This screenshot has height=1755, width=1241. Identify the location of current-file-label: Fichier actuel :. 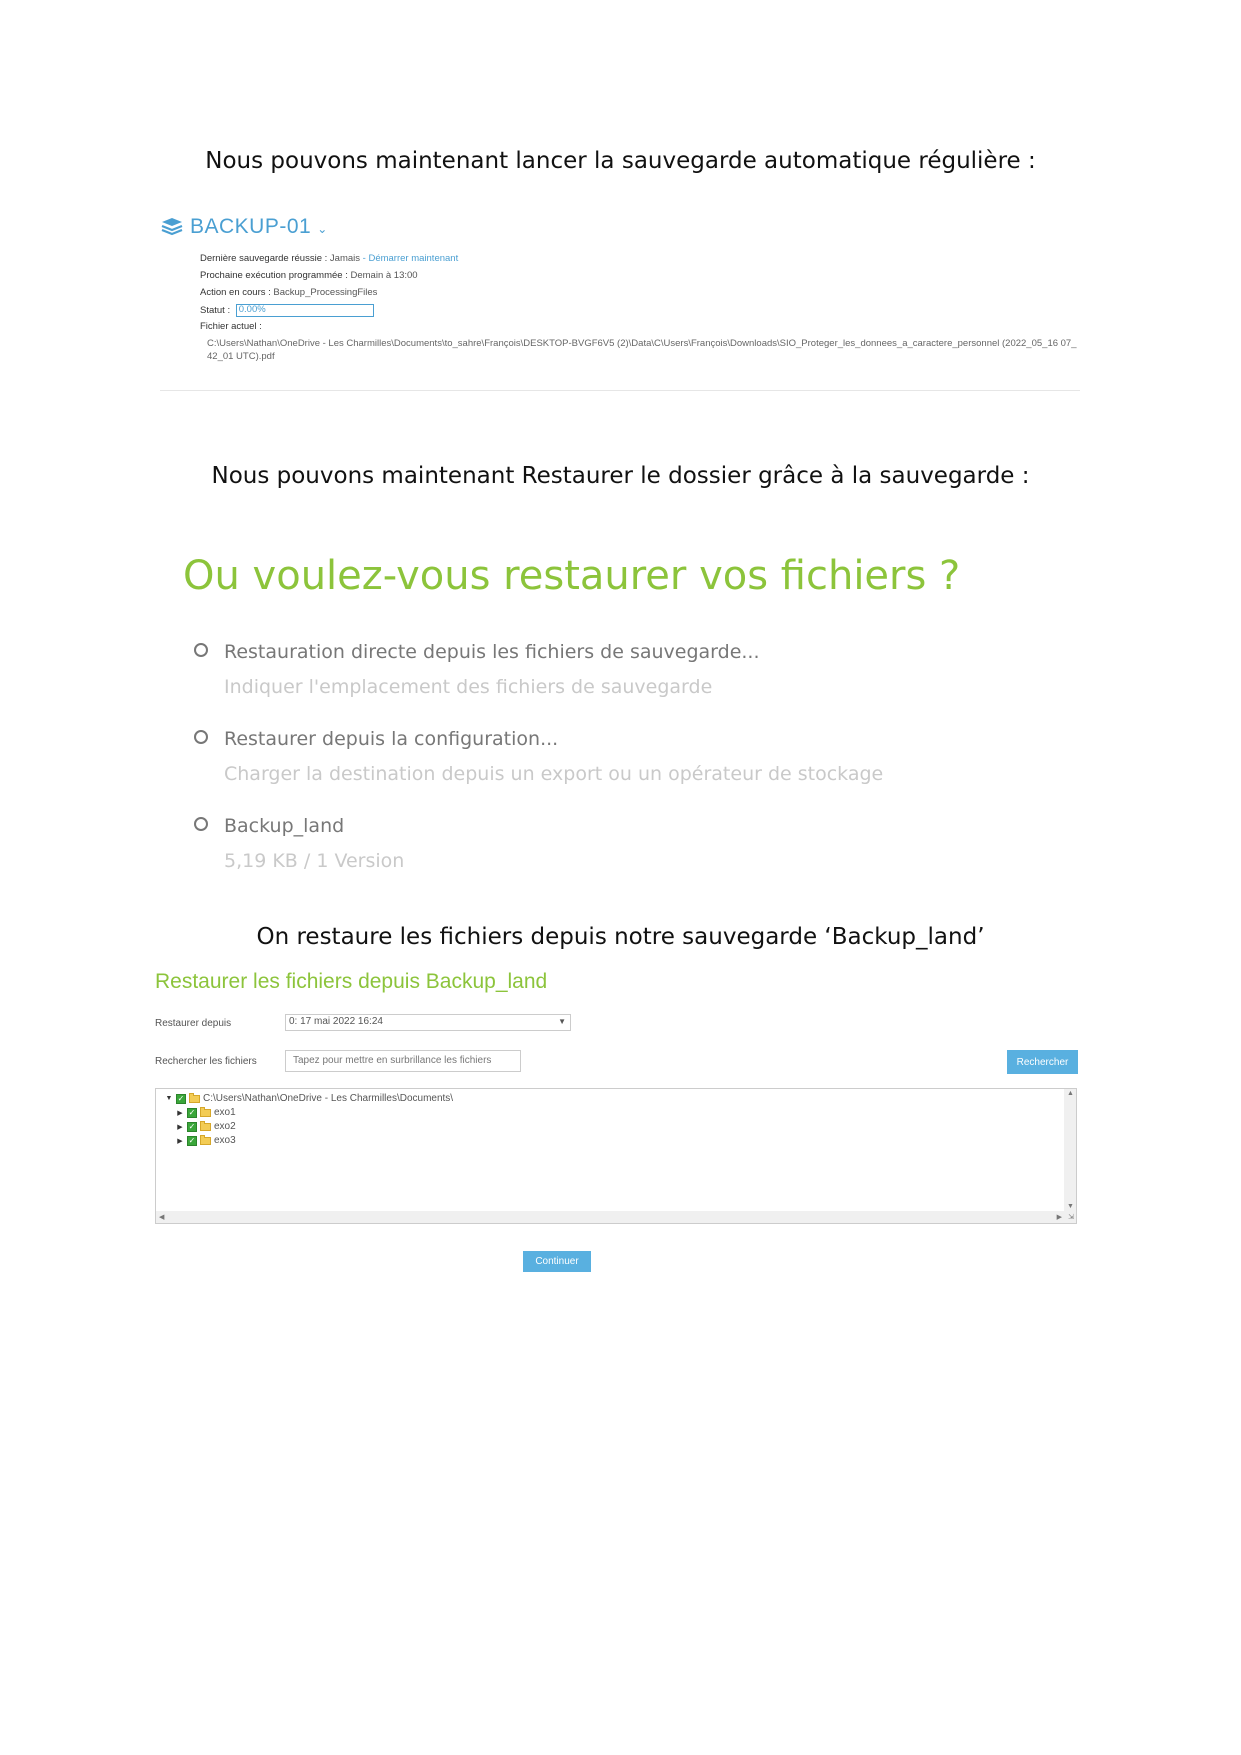
(231, 326).